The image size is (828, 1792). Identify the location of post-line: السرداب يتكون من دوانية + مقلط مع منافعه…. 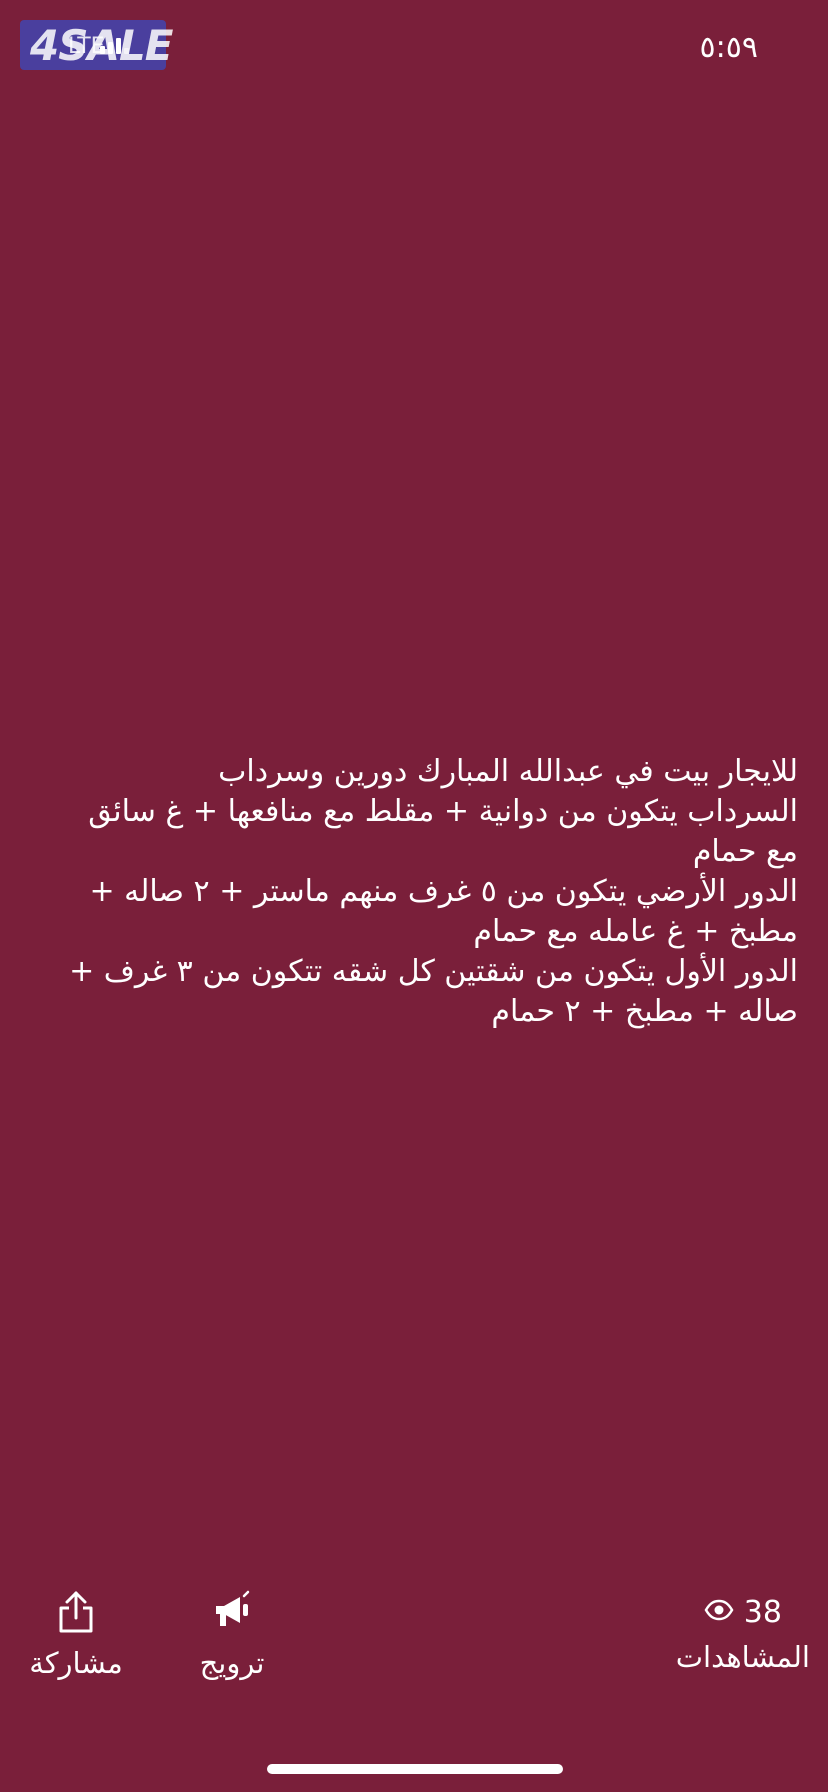
(443, 811).